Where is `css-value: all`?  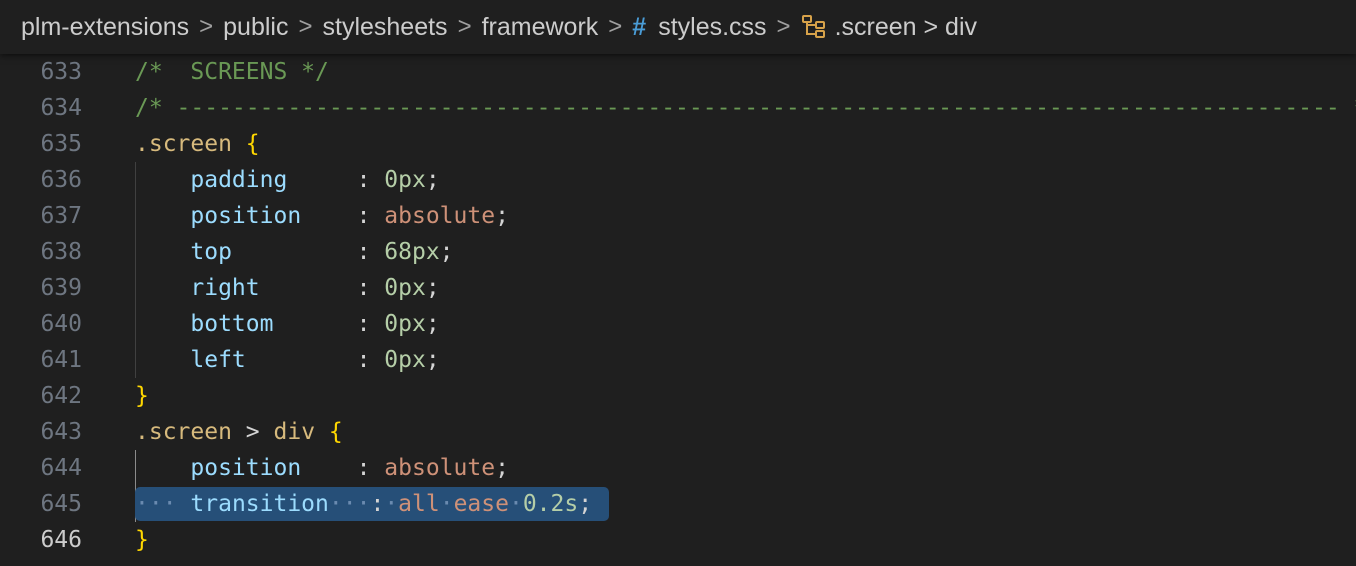
css-value: all is located at coordinates (419, 504).